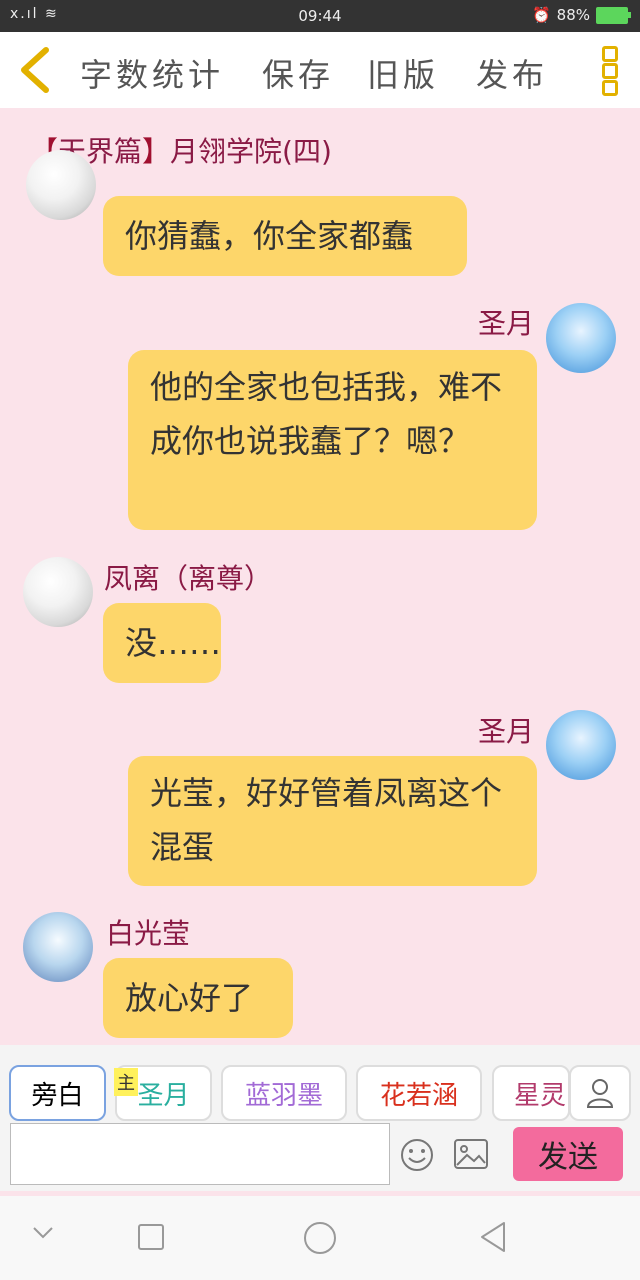  I want to click on main-character-tag: 主, so click(126, 1082).